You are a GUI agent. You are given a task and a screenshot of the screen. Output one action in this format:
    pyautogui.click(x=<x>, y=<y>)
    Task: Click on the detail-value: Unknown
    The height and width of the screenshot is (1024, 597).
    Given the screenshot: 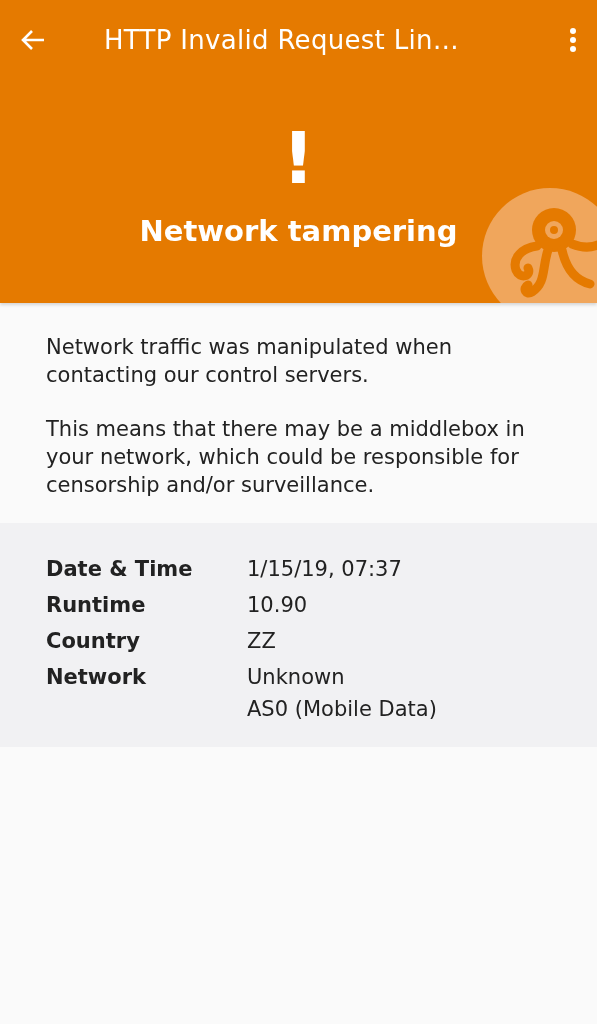 What is the action you would take?
    pyautogui.click(x=296, y=677)
    